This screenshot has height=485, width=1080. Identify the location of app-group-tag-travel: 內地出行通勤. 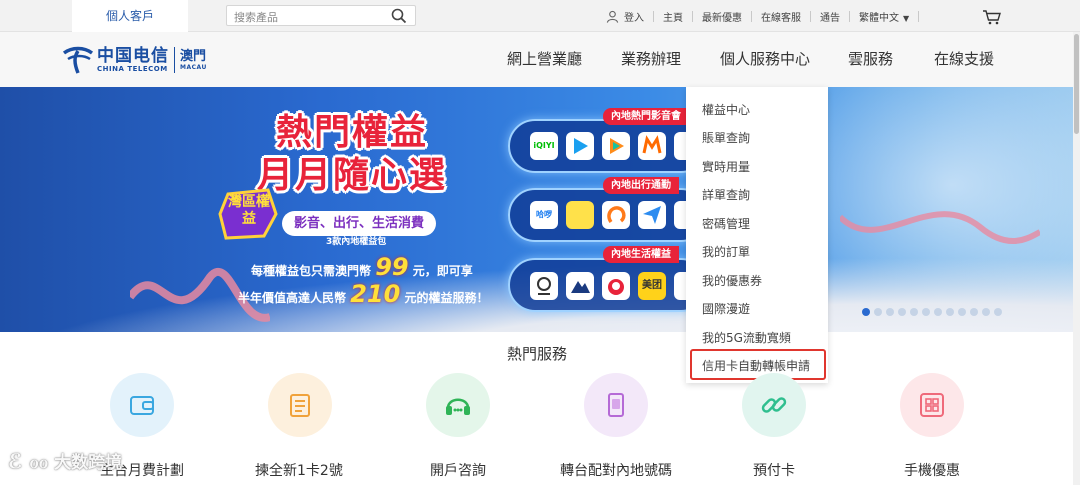
(641, 185).